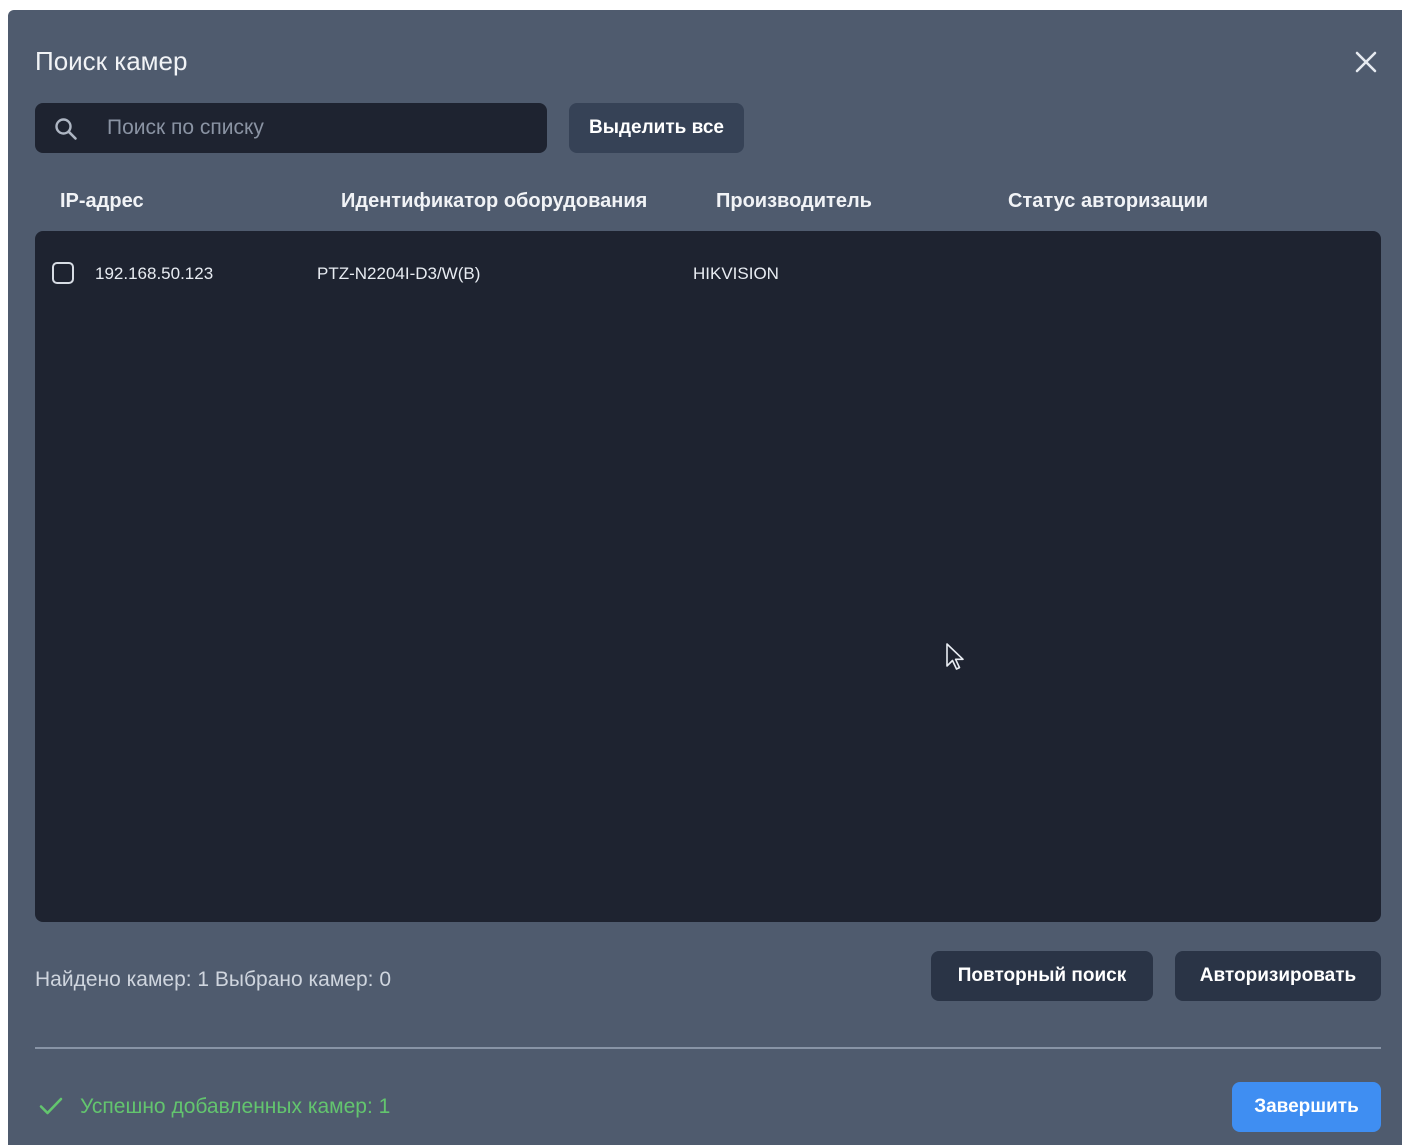 The image size is (1402, 1145). I want to click on close-button, so click(1366, 62).